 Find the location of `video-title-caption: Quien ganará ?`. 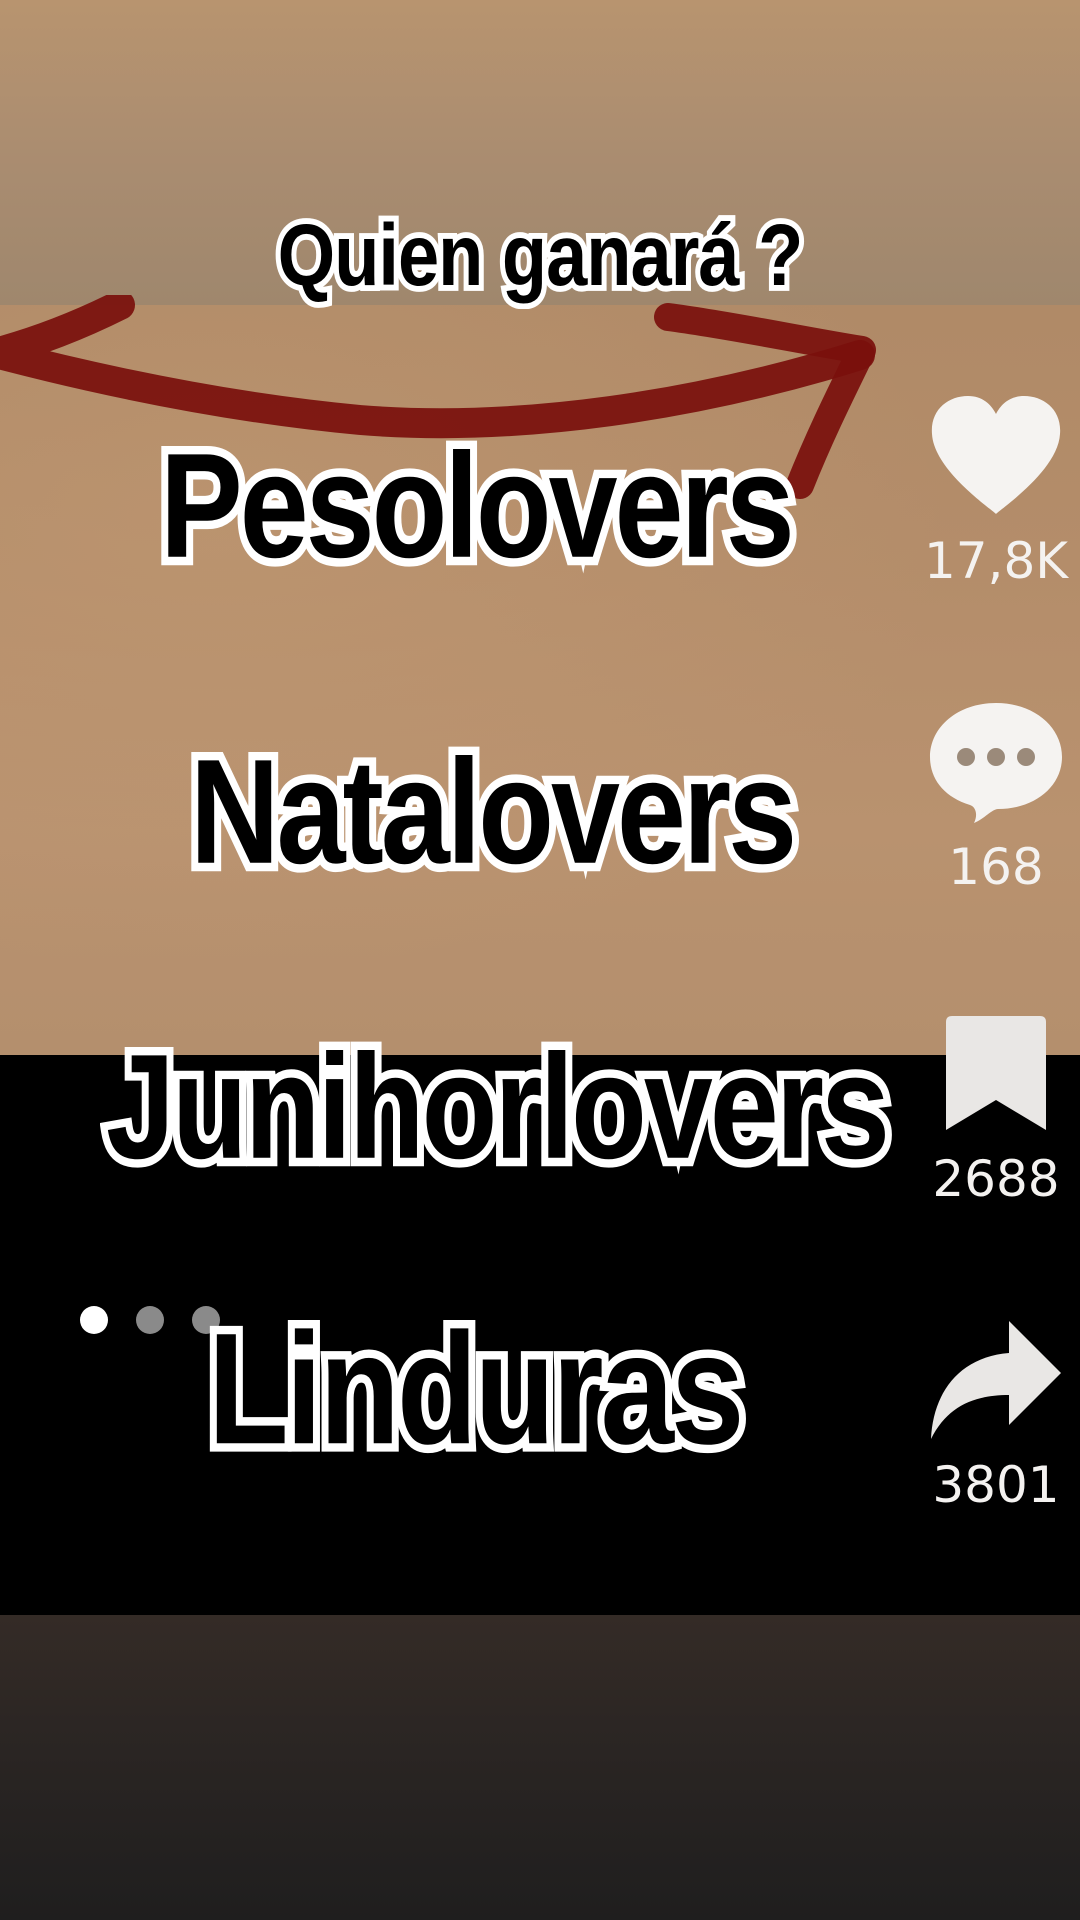

video-title-caption: Quien ganará ? is located at coordinates (541, 255).